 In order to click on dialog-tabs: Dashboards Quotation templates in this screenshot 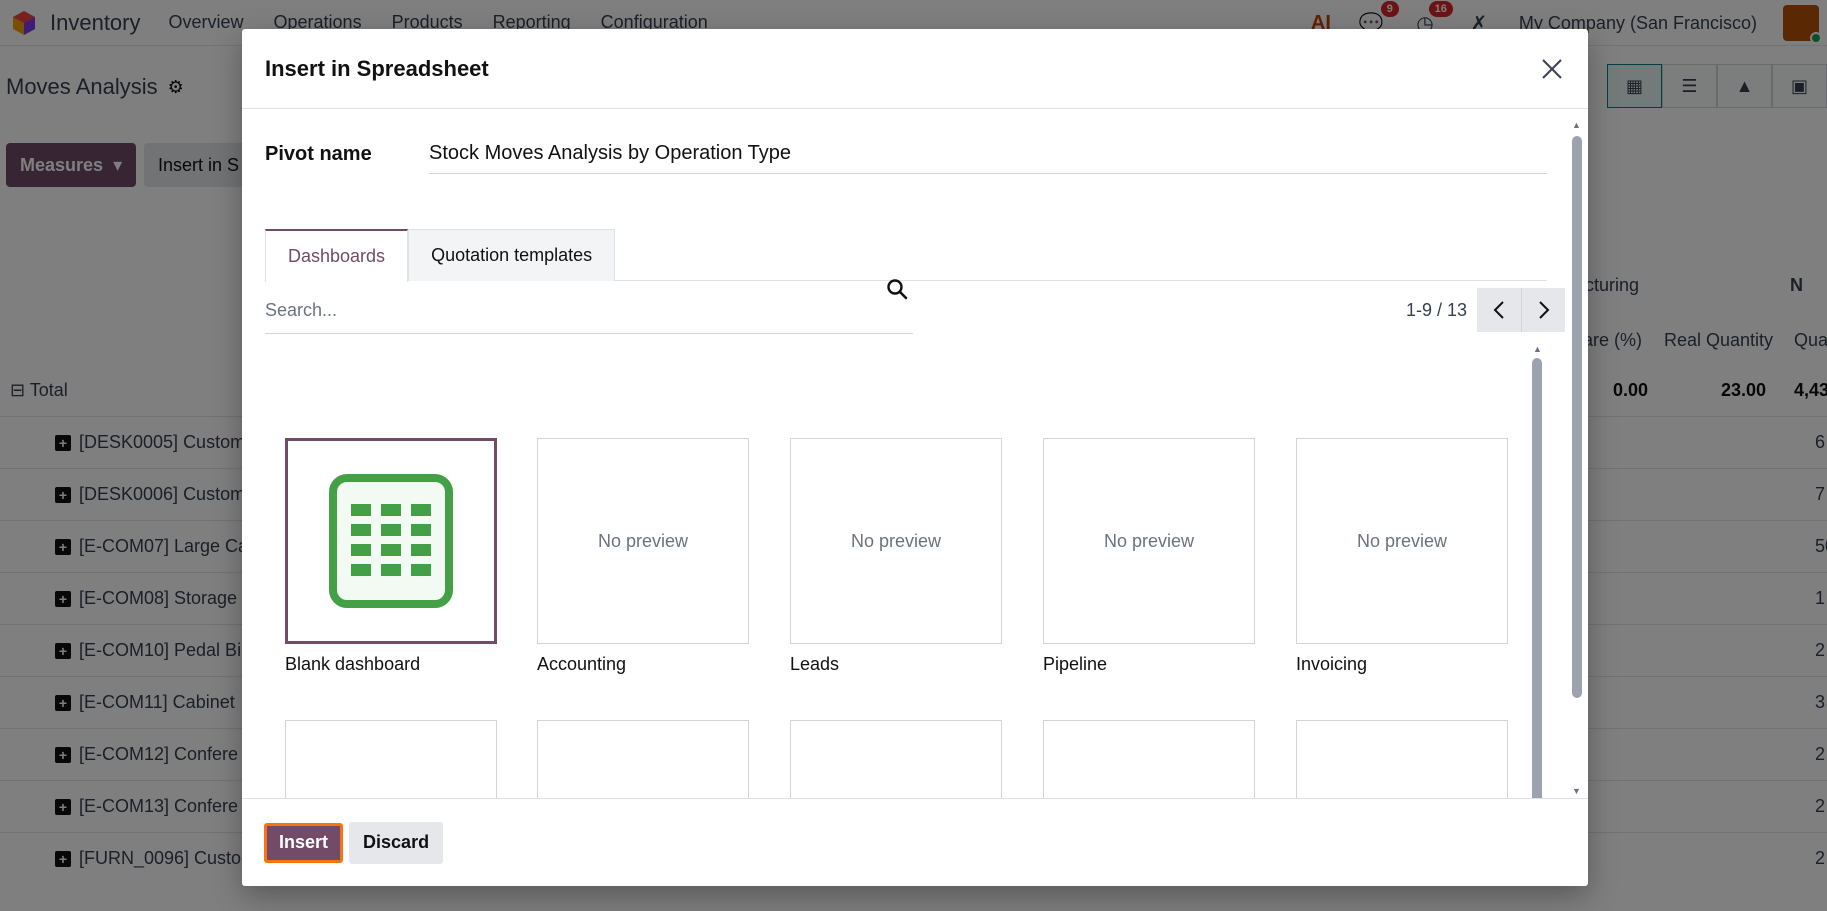, I will do `click(906, 255)`.